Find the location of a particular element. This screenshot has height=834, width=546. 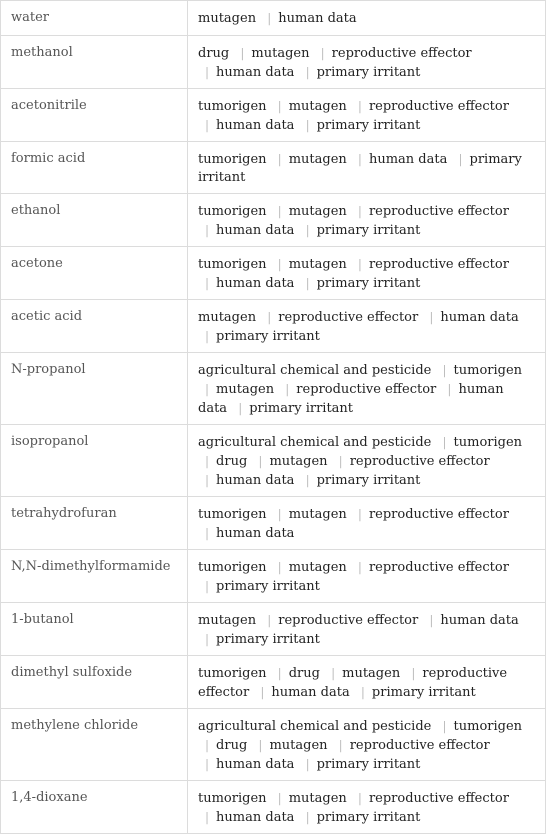

substance-properties: mutagen | human data is located at coordinates (366, 18).